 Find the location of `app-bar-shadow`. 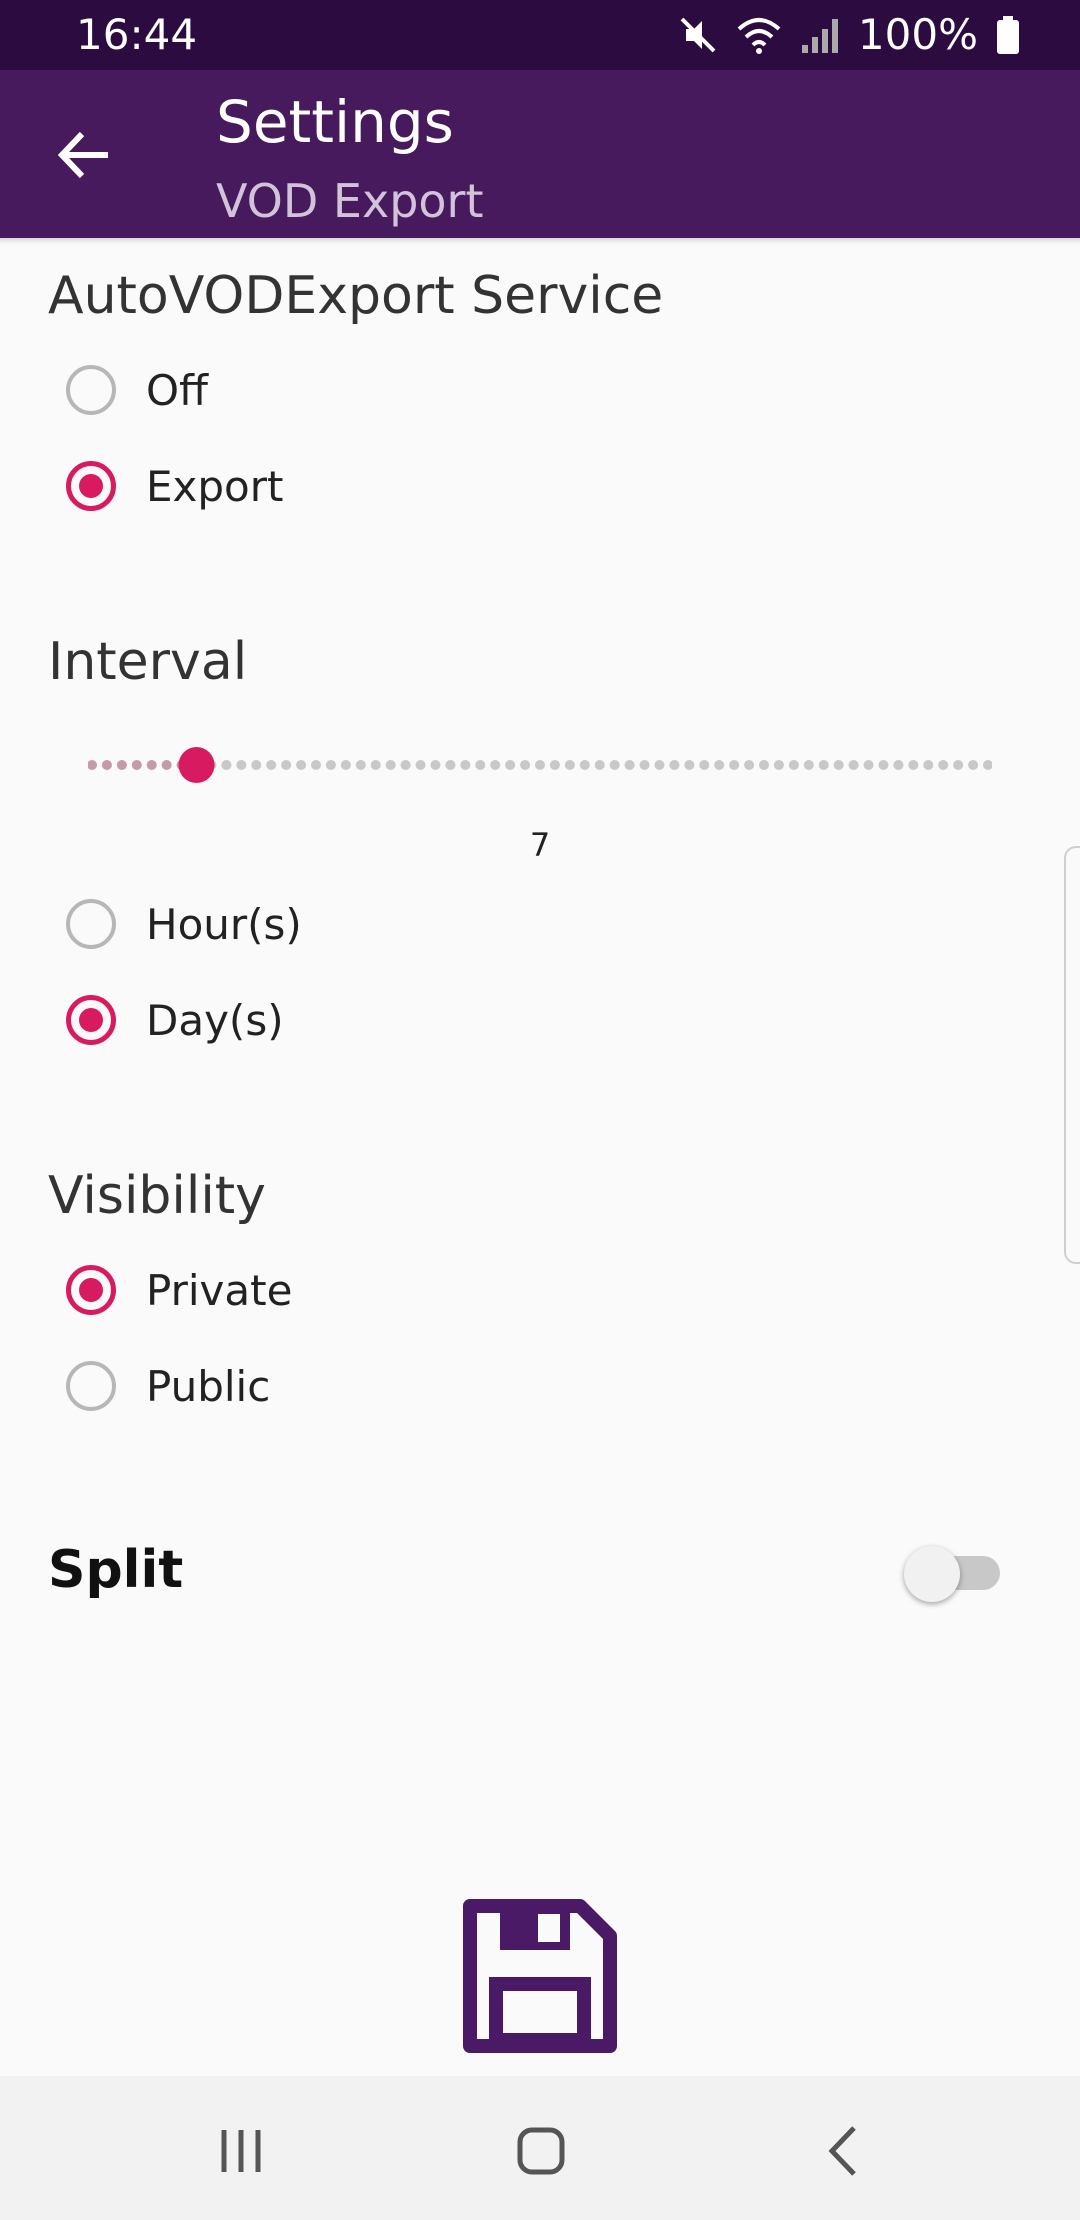

app-bar-shadow is located at coordinates (540, 241).